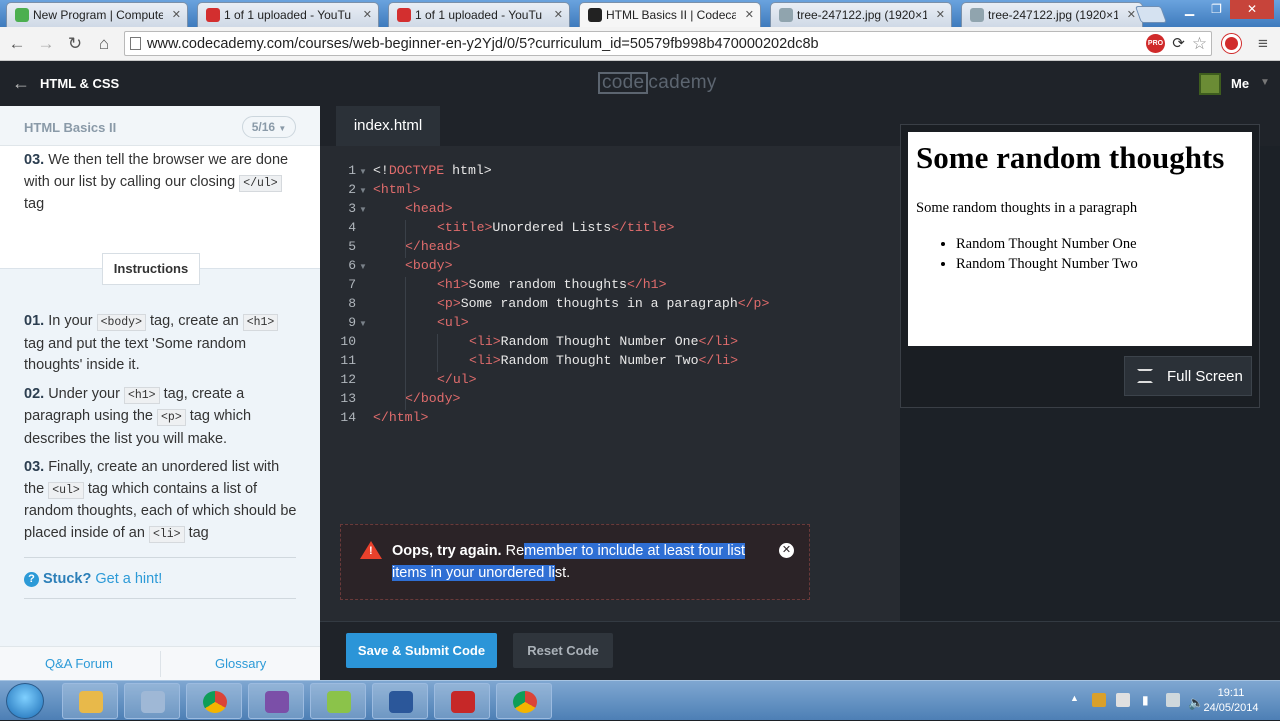 The height and width of the screenshot is (721, 1280). Describe the element at coordinates (1231, 43) in the screenshot. I see `adblock-icon` at that location.